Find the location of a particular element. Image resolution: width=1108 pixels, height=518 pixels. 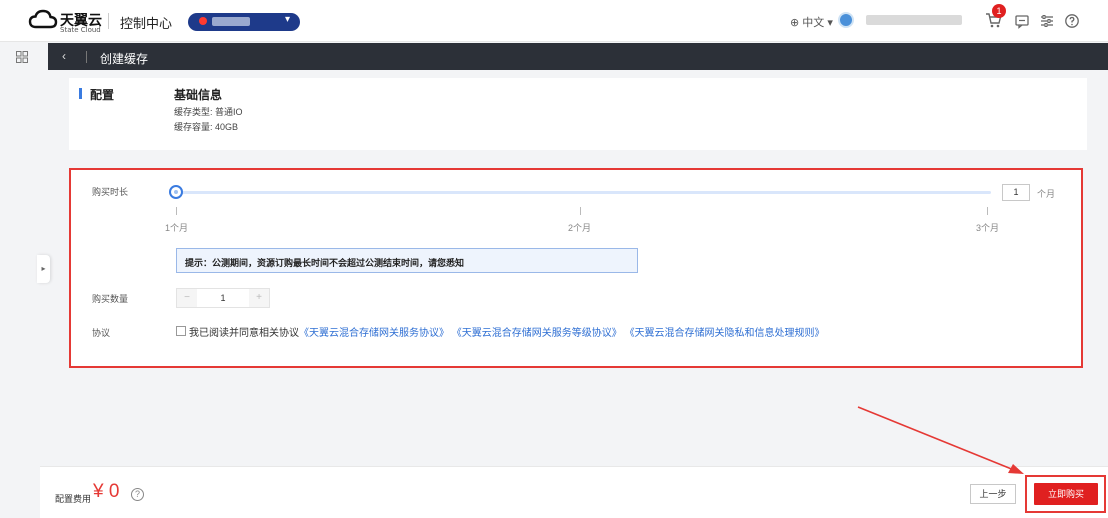

sla-link: 《天翼云混合存储网关服务等级协议》 is located at coordinates (537, 333).